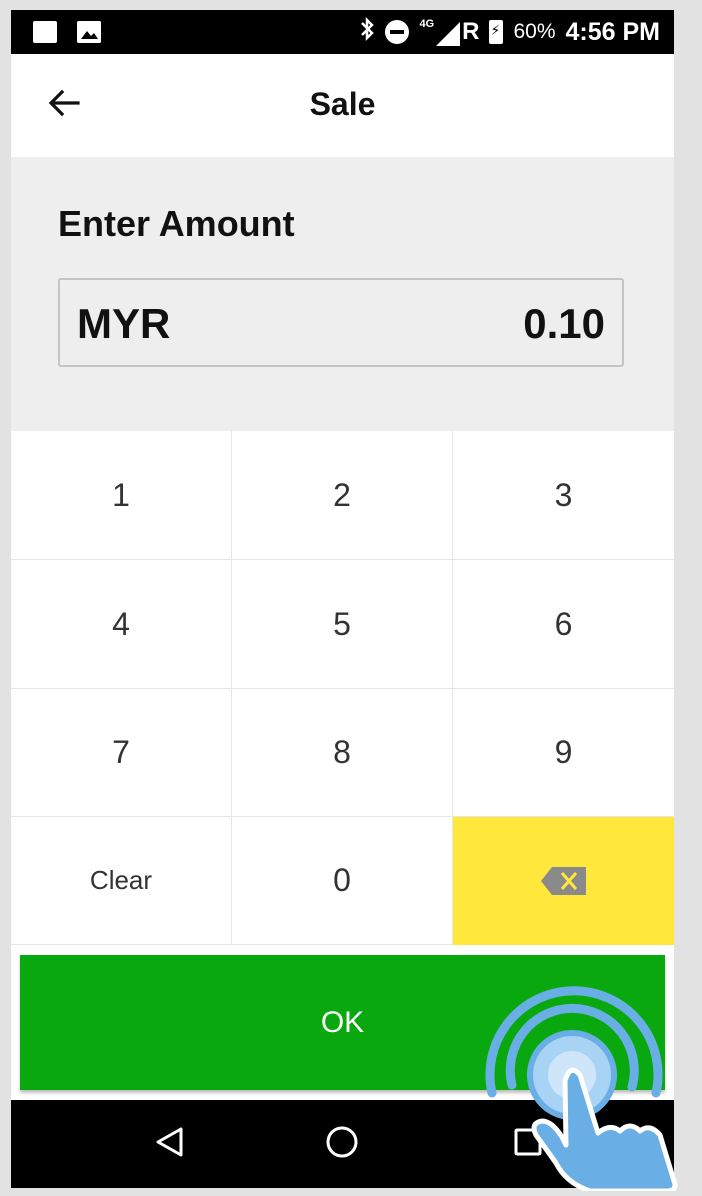  I want to click on page-title: Sale, so click(342, 104).